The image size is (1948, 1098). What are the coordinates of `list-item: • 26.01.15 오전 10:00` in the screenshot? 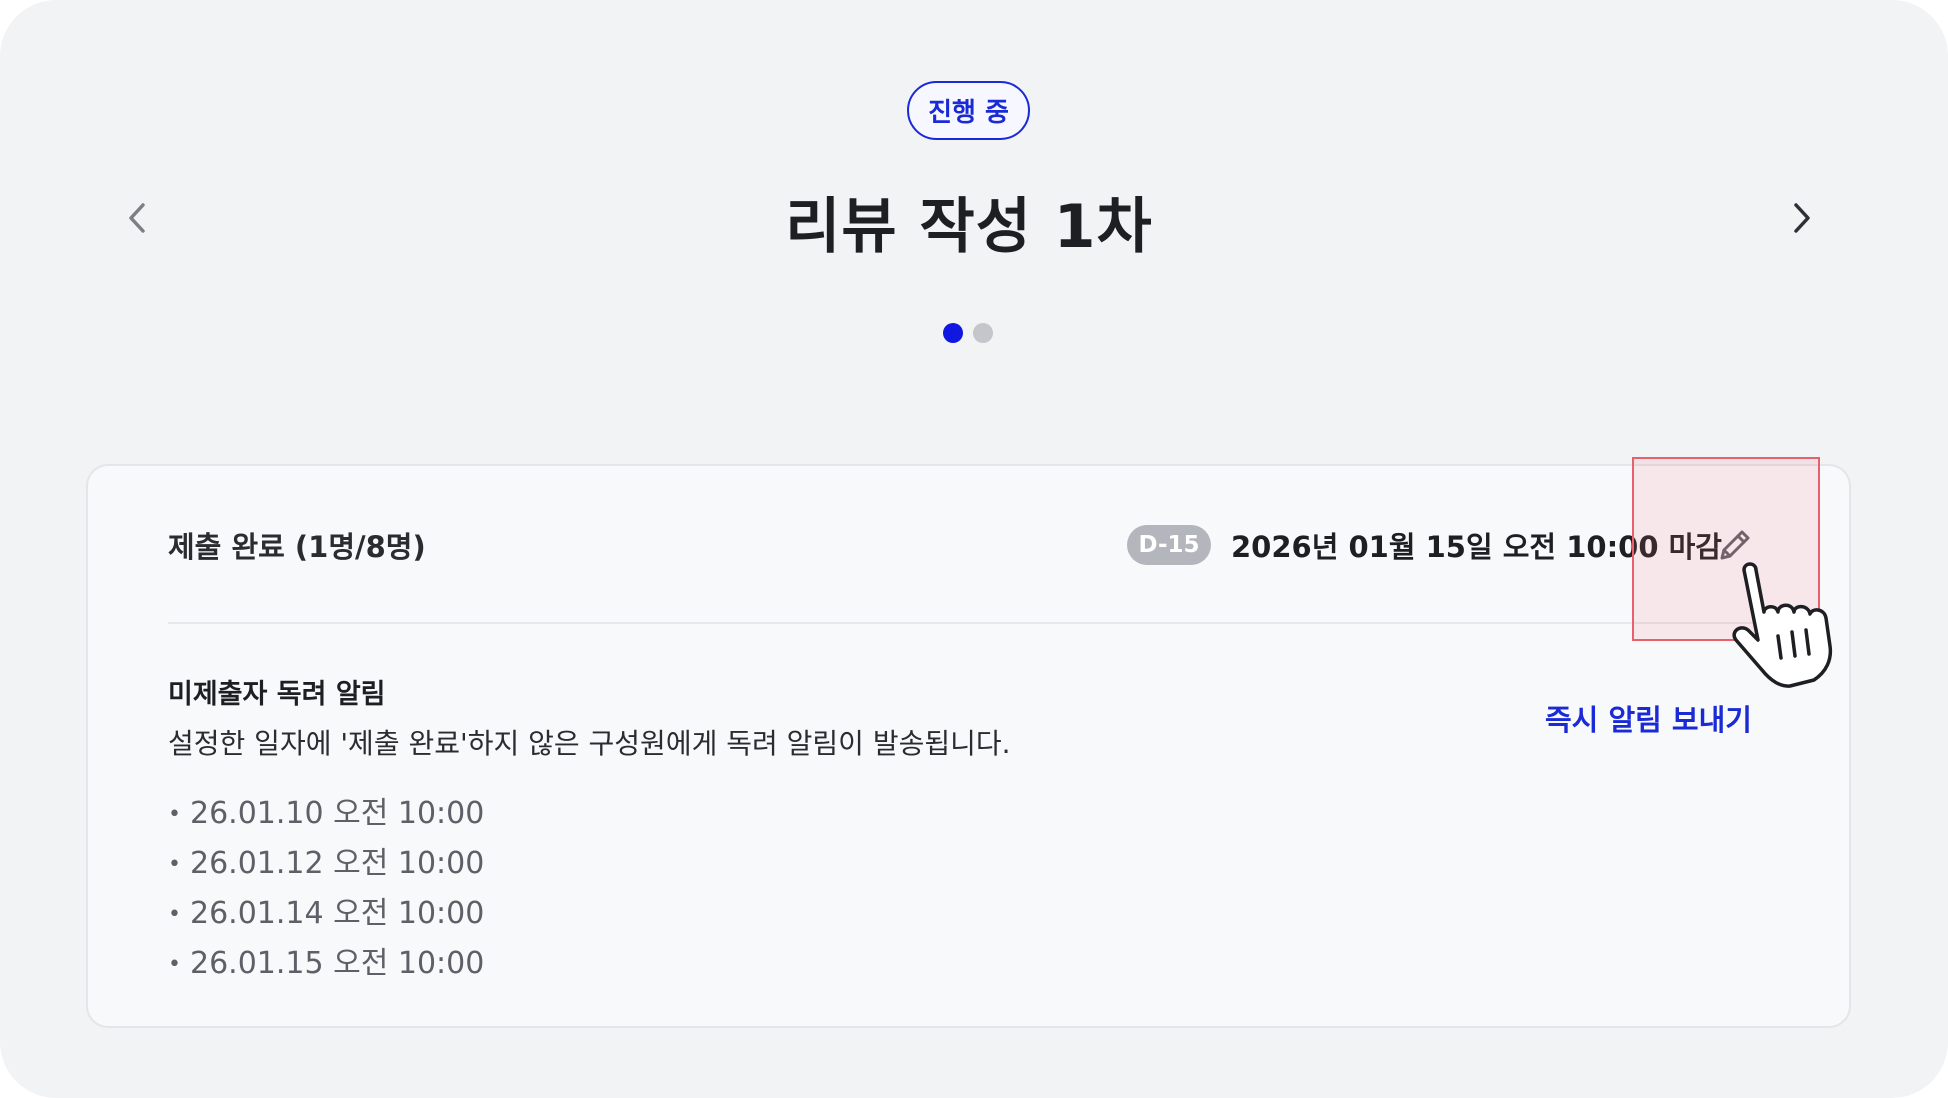 It's located at (326, 964).